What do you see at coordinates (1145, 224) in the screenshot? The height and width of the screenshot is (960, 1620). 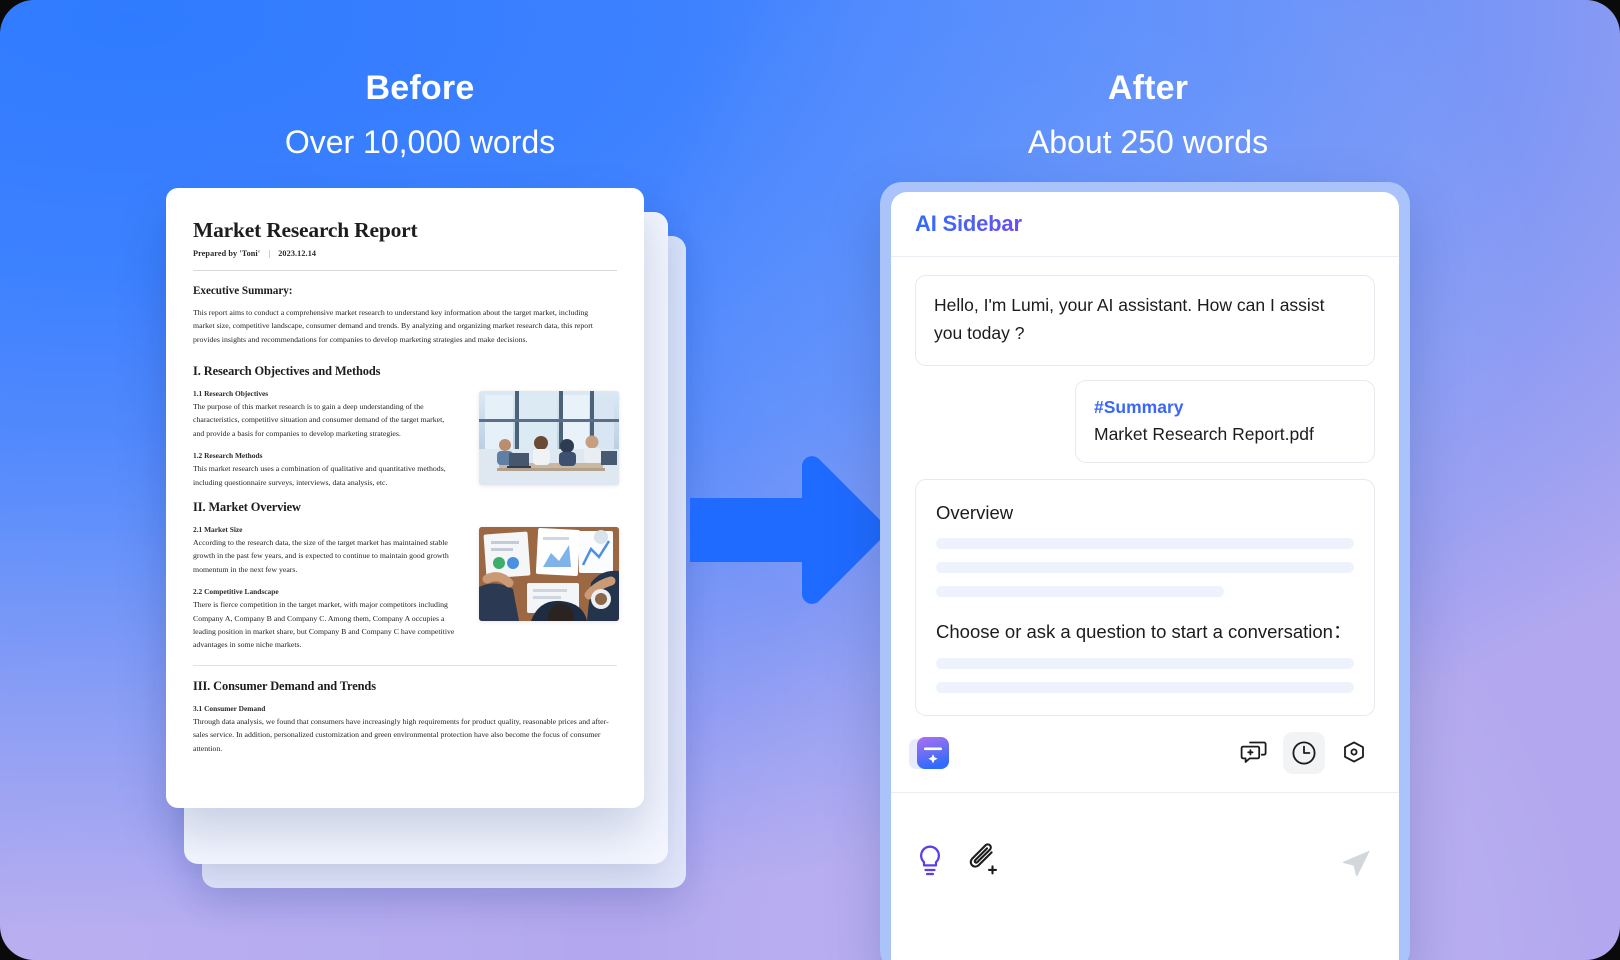 I see `sidebar-header: AI Sidebar` at bounding box center [1145, 224].